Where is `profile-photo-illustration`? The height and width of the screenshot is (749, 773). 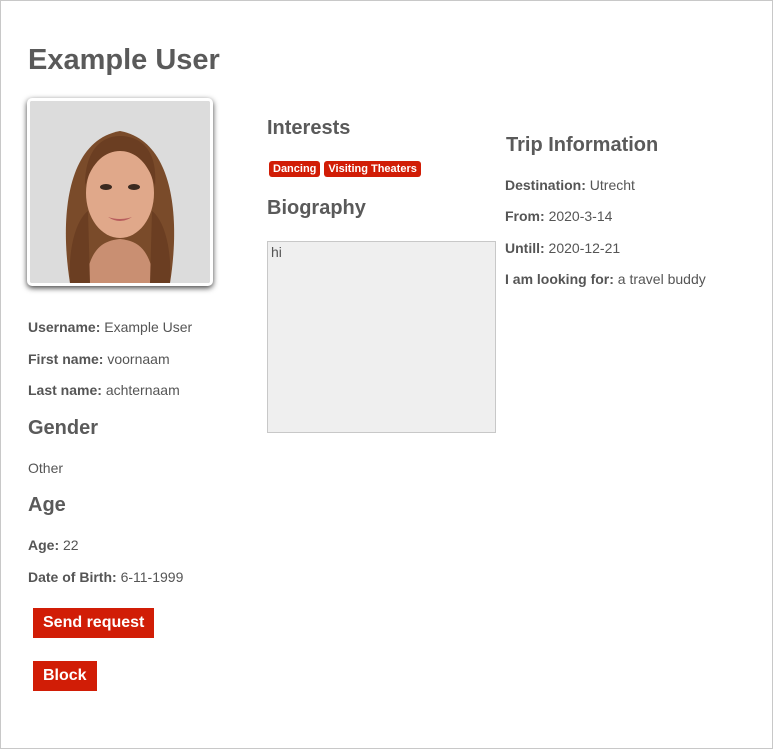 profile-photo-illustration is located at coordinates (120, 192).